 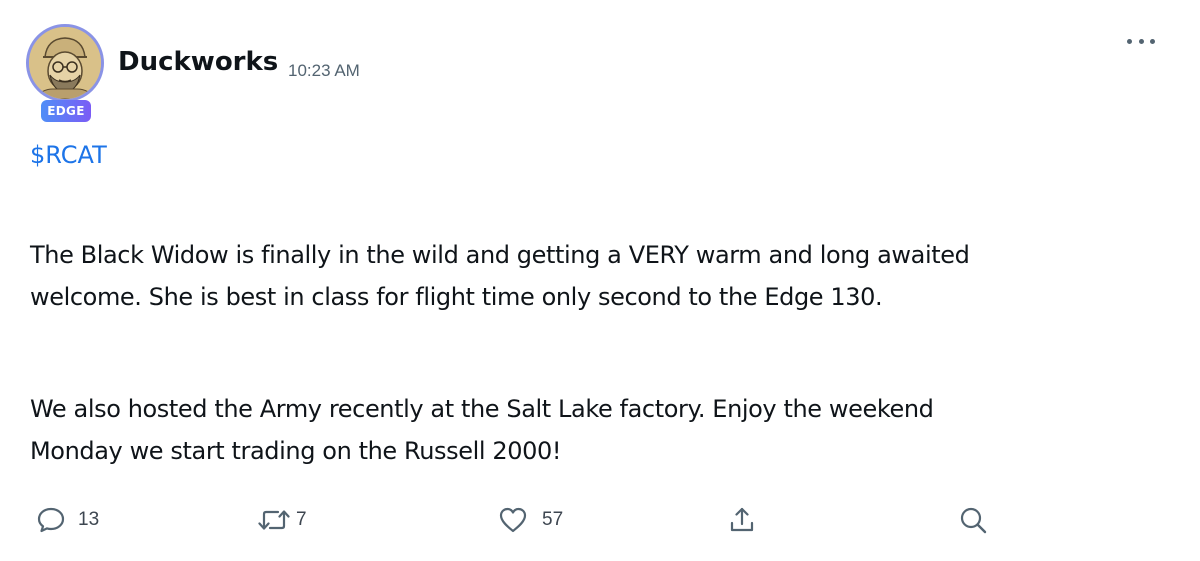 I want to click on repost-icon, so click(x=274, y=520).